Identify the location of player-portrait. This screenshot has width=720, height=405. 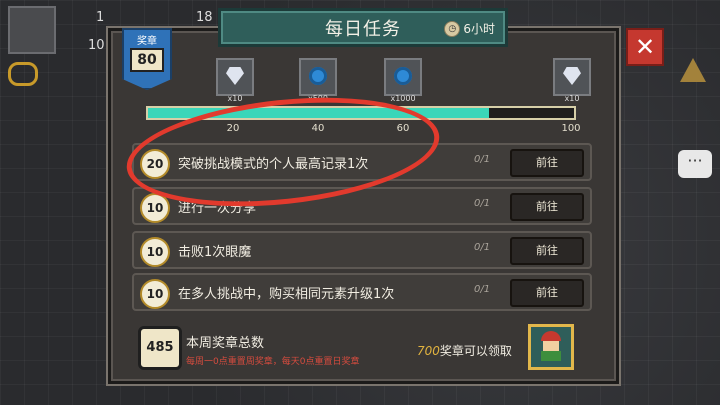
(32, 30).